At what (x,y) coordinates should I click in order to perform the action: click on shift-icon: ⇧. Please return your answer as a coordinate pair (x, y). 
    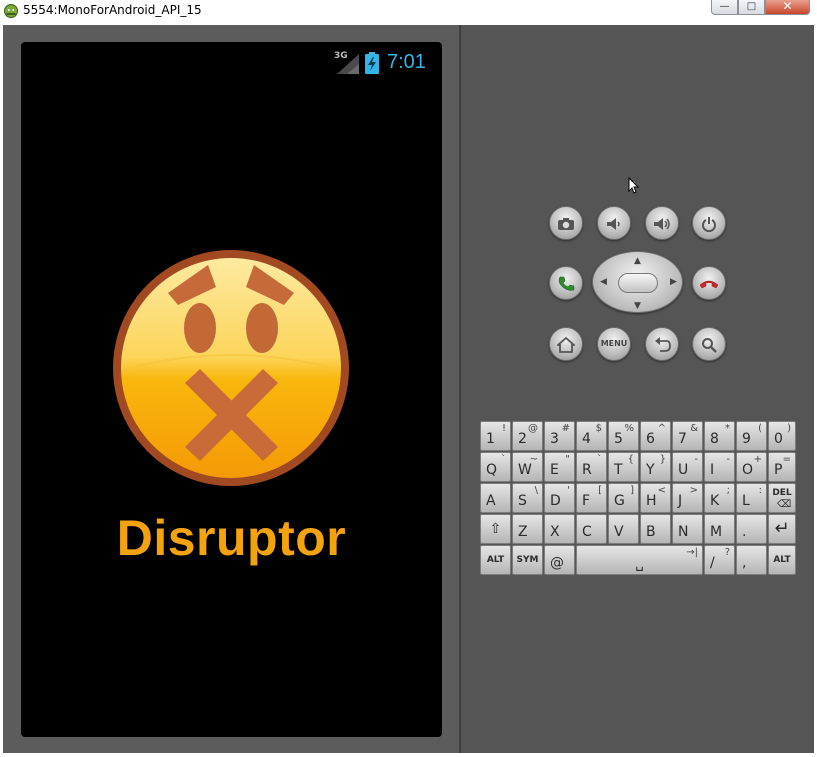
    Looking at the image, I should click on (495, 529).